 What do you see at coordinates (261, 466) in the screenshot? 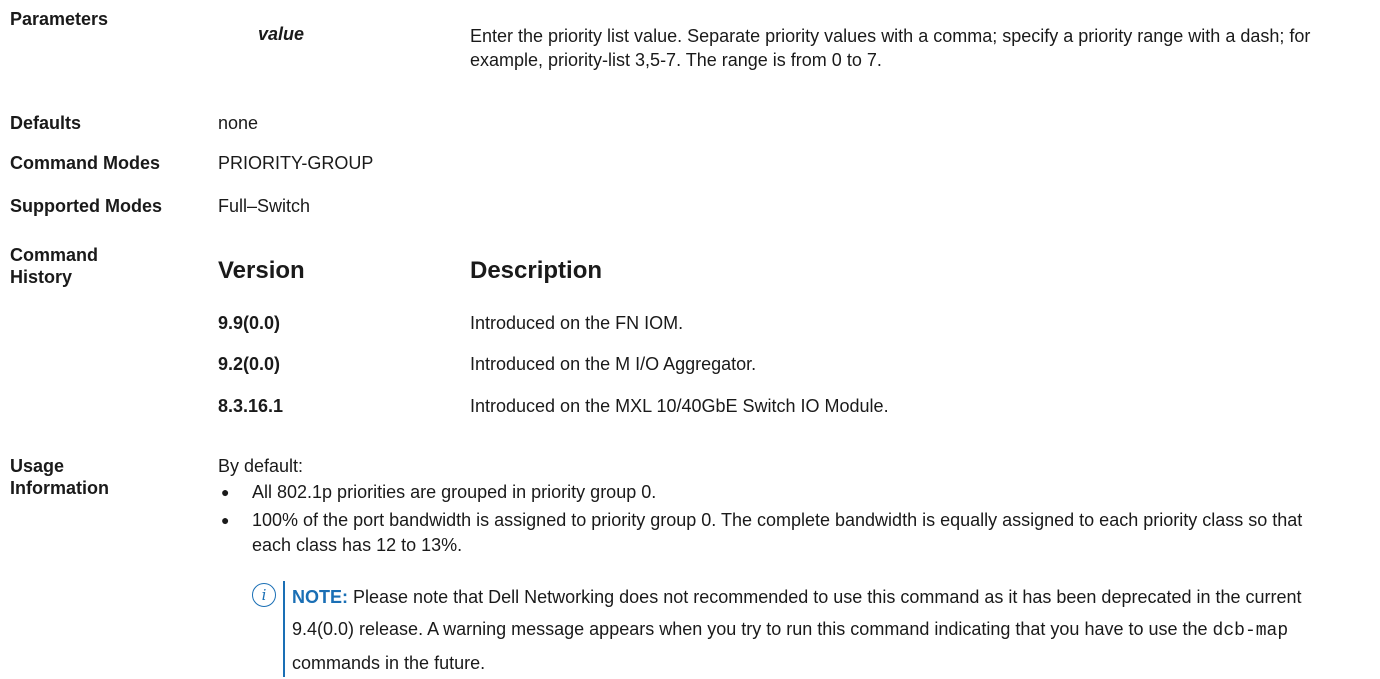
I see `usage-intro: By default:` at bounding box center [261, 466].